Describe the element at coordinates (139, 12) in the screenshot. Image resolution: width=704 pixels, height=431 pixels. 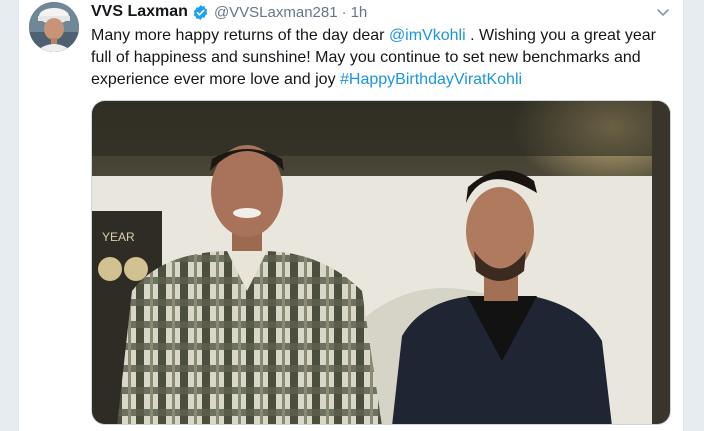
I see `author-name: VVS Laxman` at that location.